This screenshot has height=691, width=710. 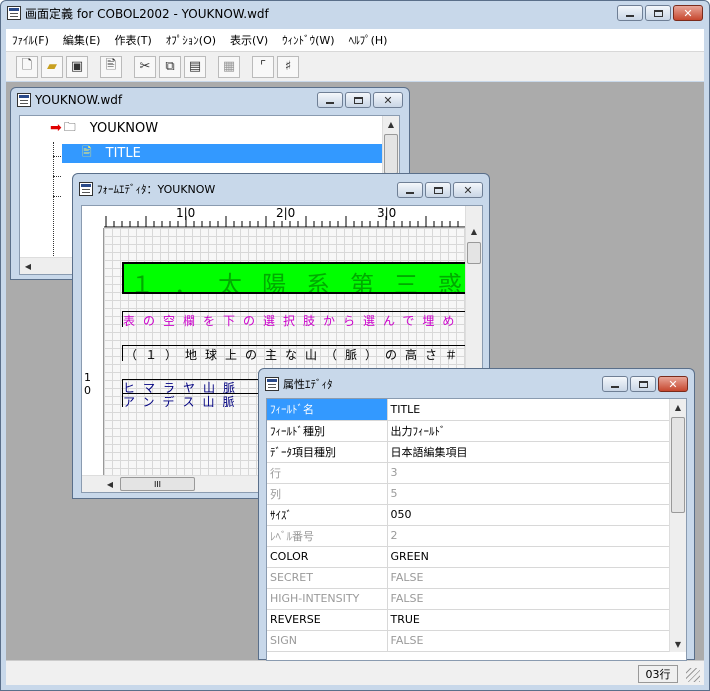 I want to click on form-maximize-button, so click(x=438, y=190).